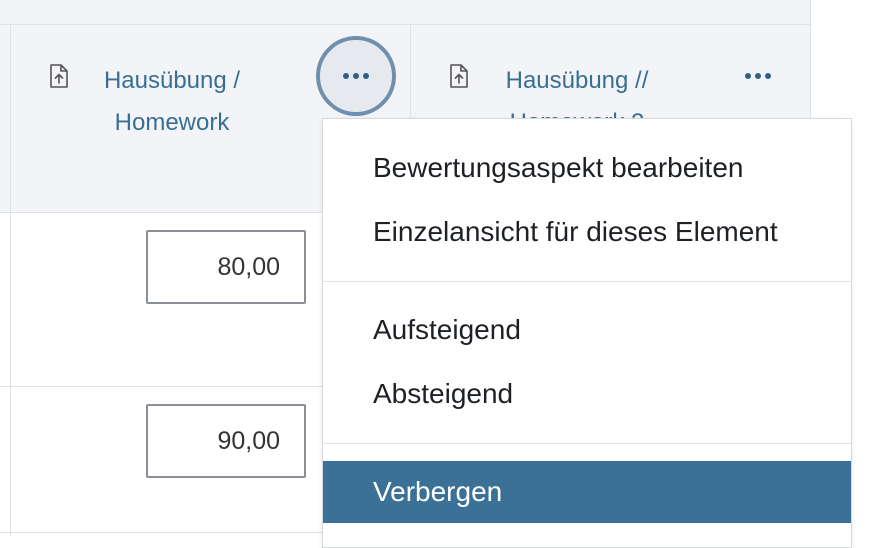 The width and height of the screenshot is (876, 548). I want to click on menu-item-sort-descending: Absteigend, so click(587, 394).